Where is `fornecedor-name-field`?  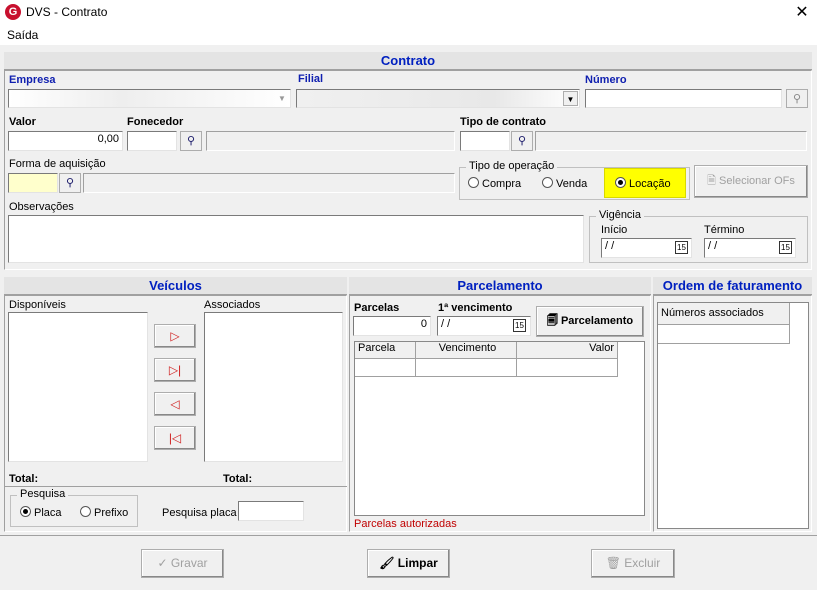 fornecedor-name-field is located at coordinates (330, 141).